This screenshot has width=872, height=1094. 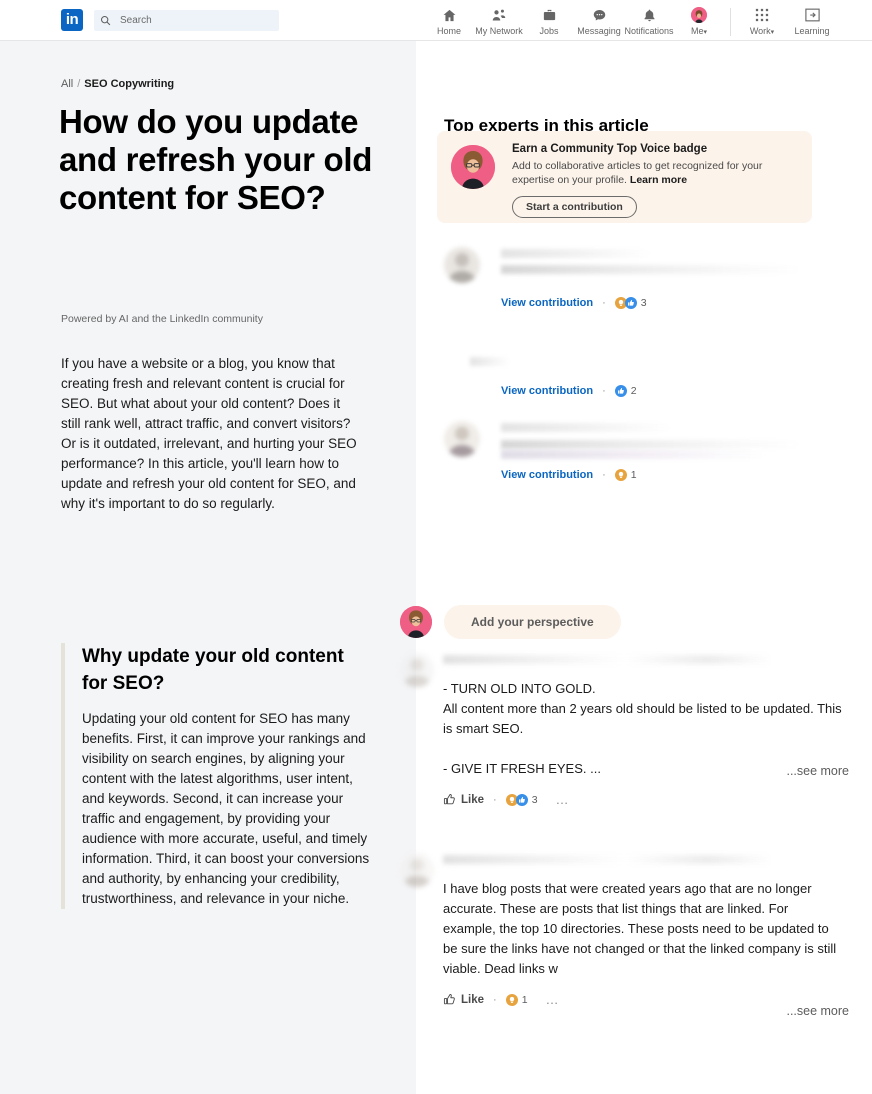 I want to click on reaction-count: 2, so click(x=633, y=391).